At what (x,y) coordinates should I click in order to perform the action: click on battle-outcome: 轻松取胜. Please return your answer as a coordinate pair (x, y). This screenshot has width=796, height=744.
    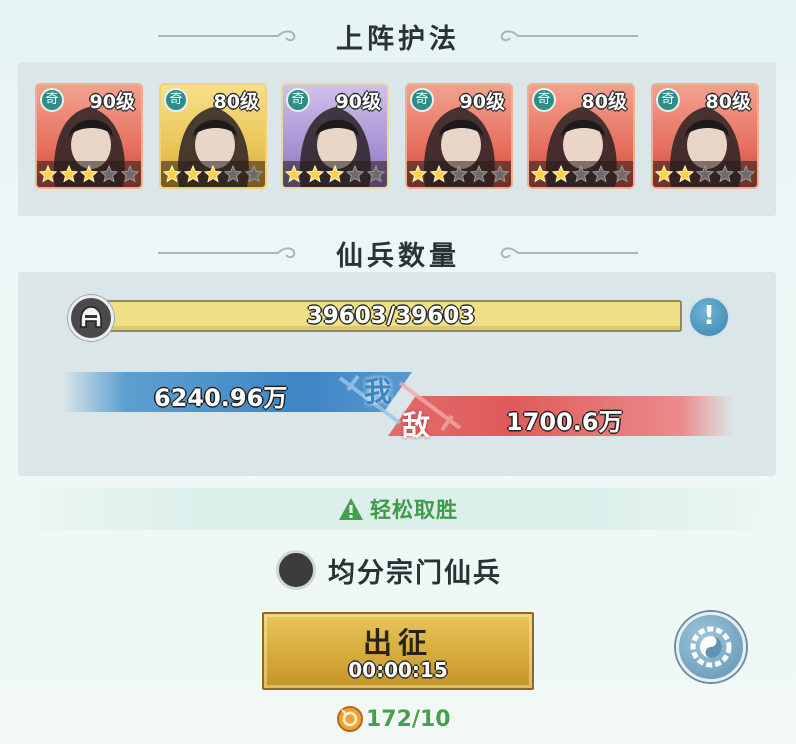
    Looking at the image, I should click on (398, 509).